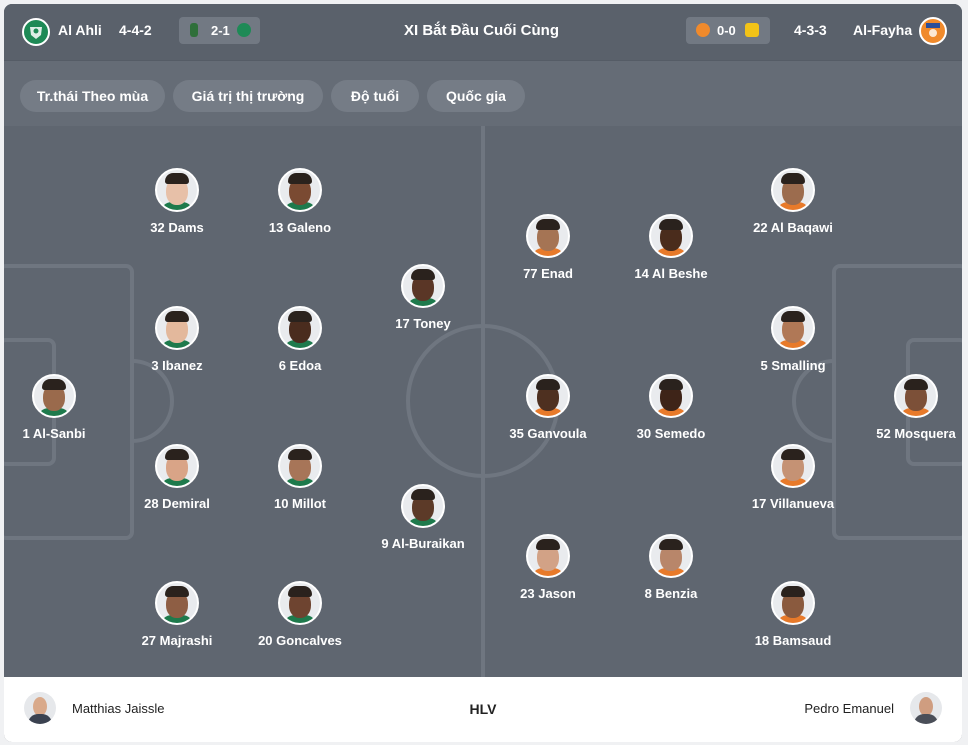  I want to click on home-player: 27 Majrashi, so click(177, 614).